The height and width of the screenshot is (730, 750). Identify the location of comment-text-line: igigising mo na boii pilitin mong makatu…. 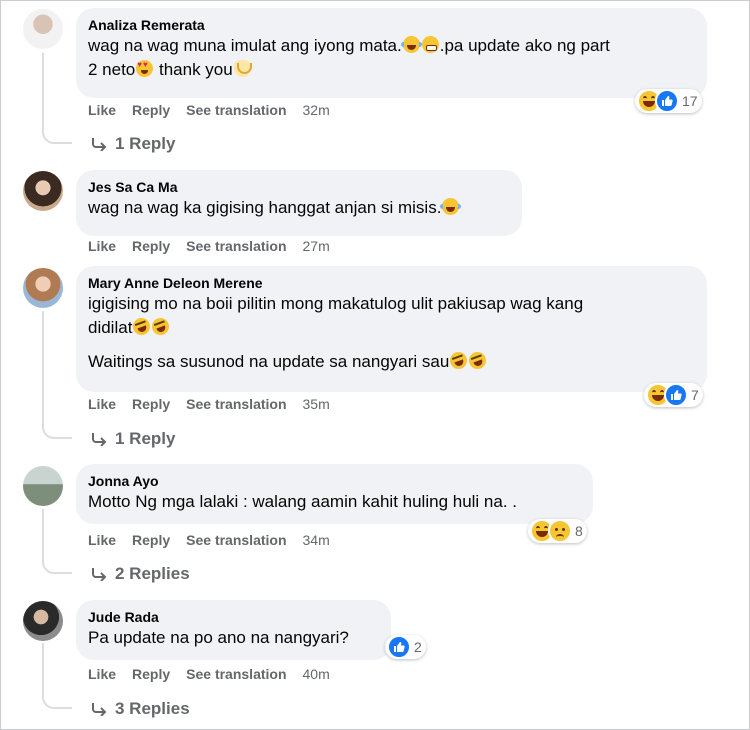
(336, 303).